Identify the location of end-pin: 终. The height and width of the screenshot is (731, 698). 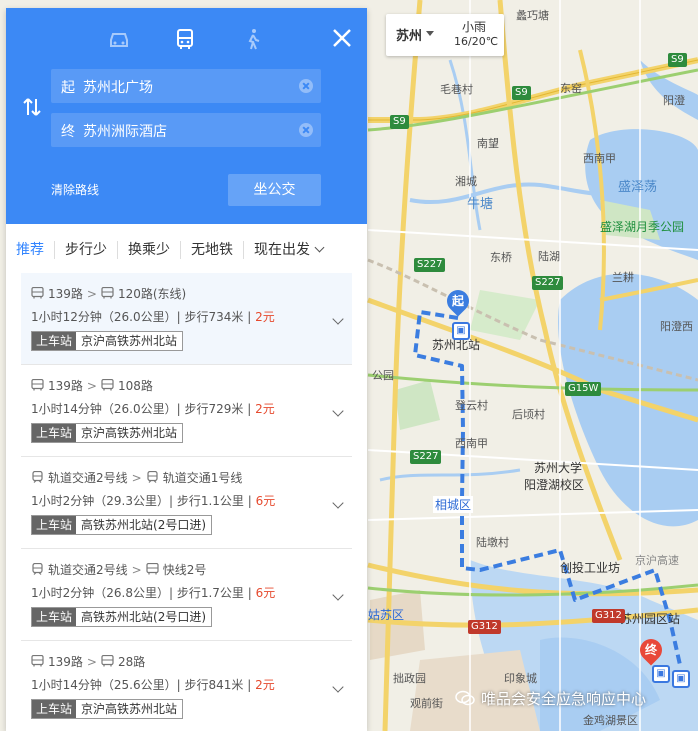
(651, 650).